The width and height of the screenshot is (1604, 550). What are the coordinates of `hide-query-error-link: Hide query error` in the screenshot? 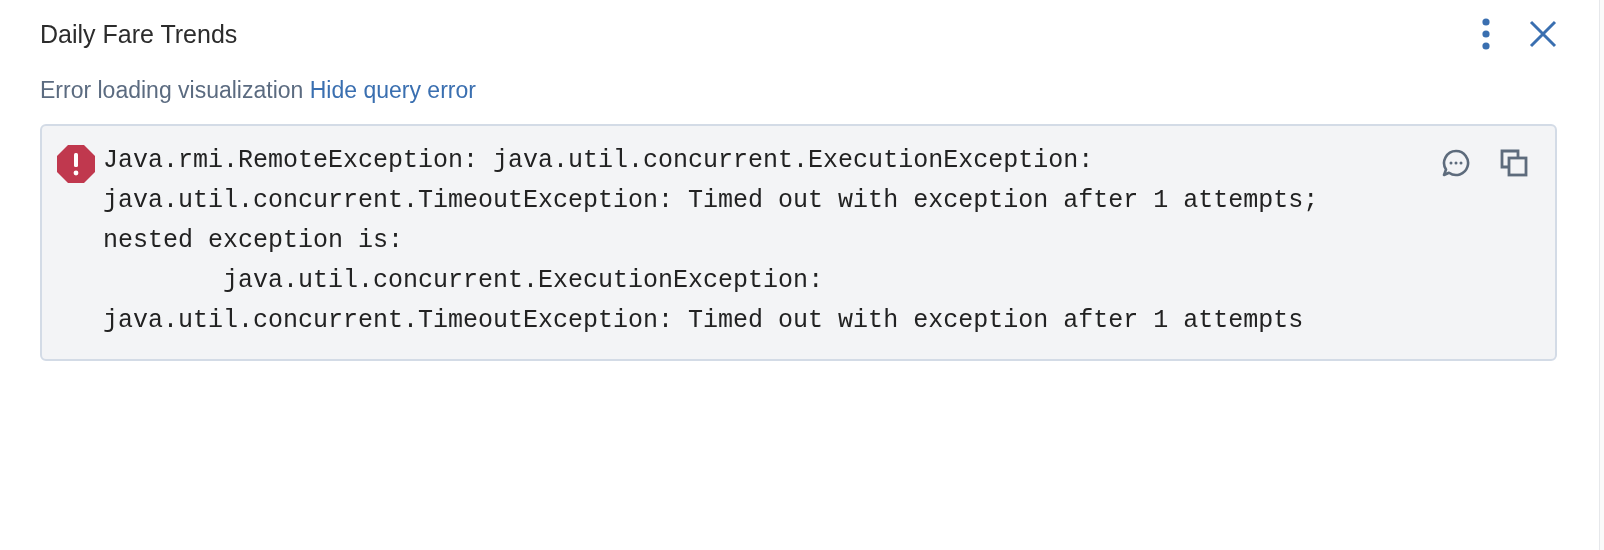 It's located at (392, 90).